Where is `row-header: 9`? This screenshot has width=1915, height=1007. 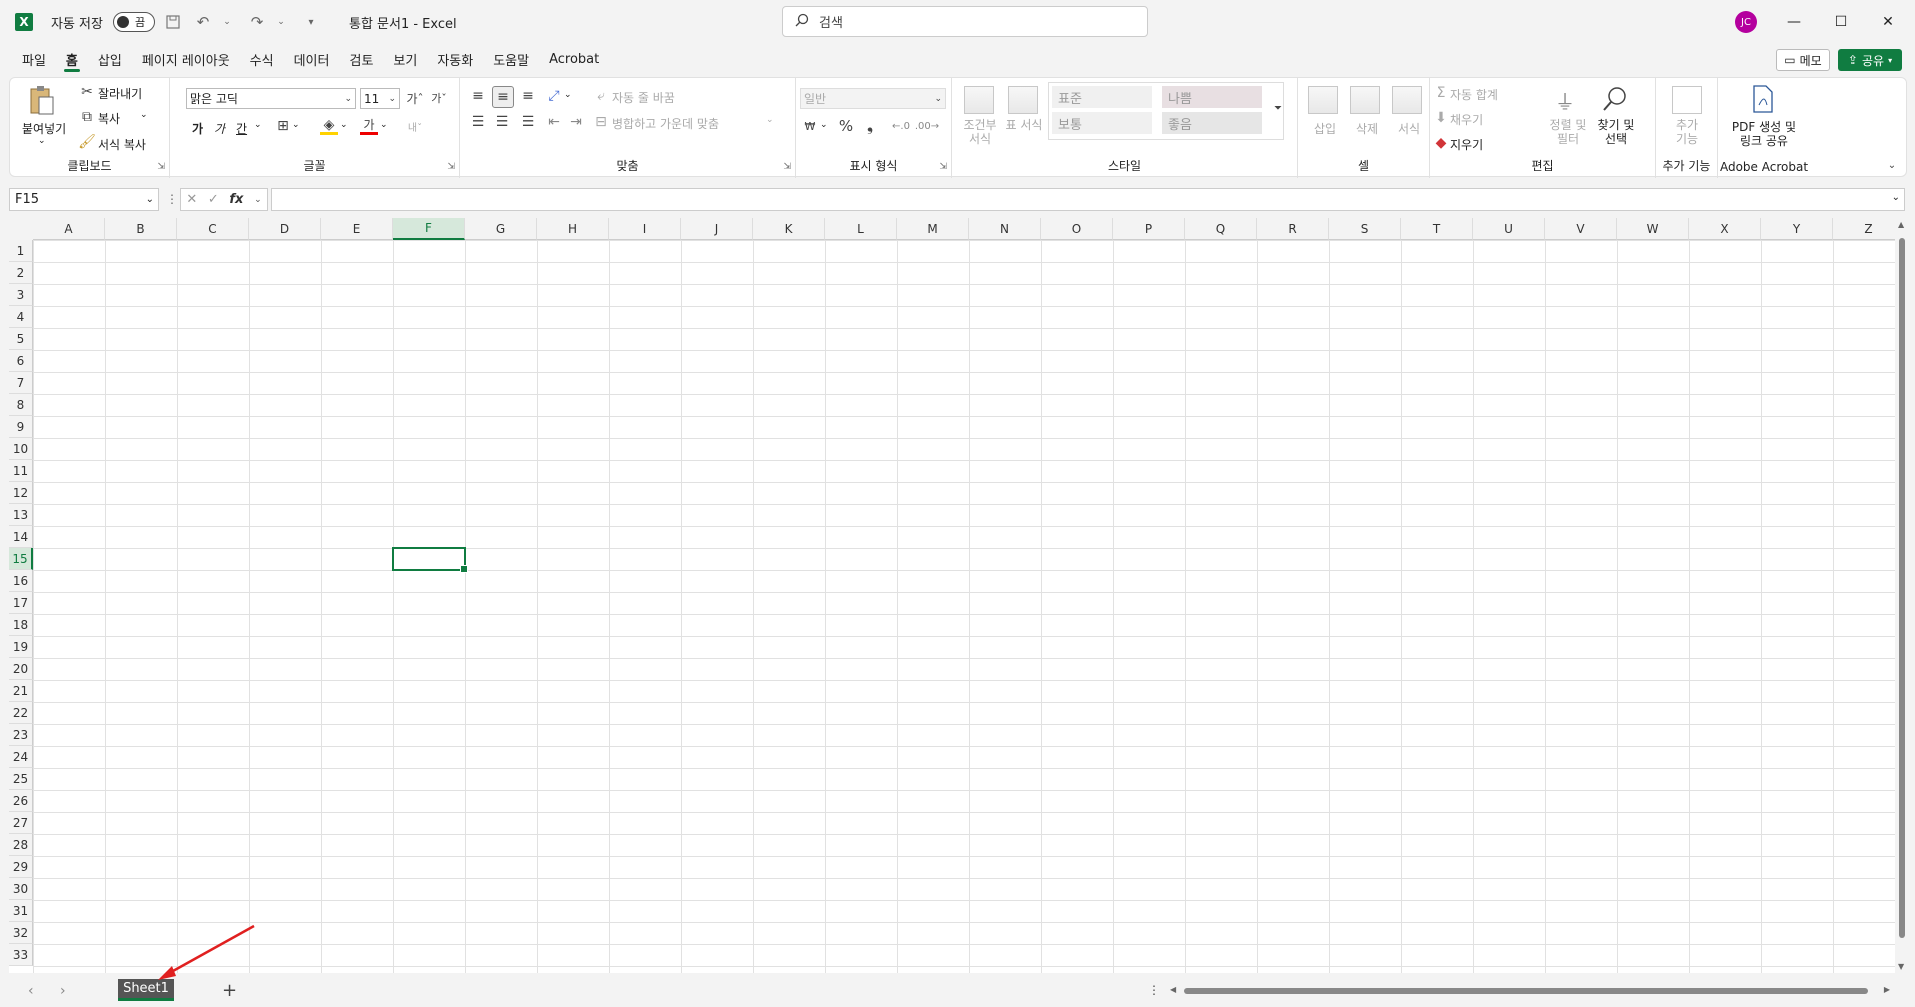
row-header: 9 is located at coordinates (21, 427).